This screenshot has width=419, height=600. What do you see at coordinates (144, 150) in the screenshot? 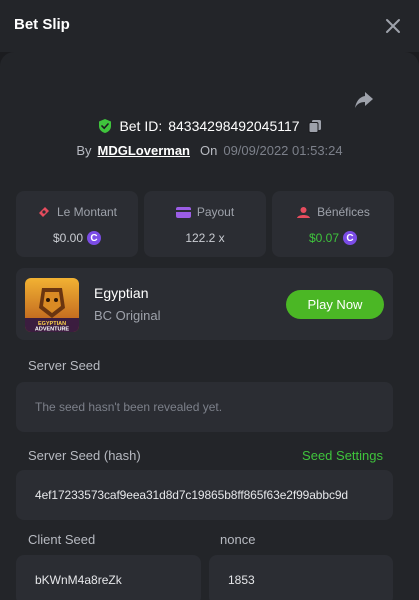
I see `username-link: MDGLoverman` at bounding box center [144, 150].